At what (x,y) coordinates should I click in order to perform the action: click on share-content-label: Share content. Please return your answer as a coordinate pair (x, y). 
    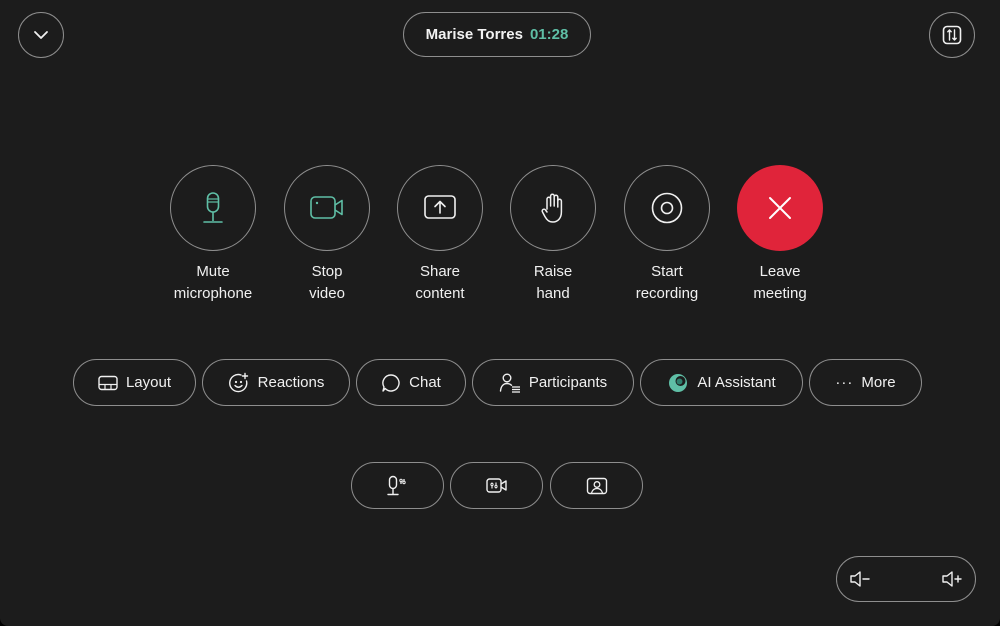
    Looking at the image, I should click on (440, 282).